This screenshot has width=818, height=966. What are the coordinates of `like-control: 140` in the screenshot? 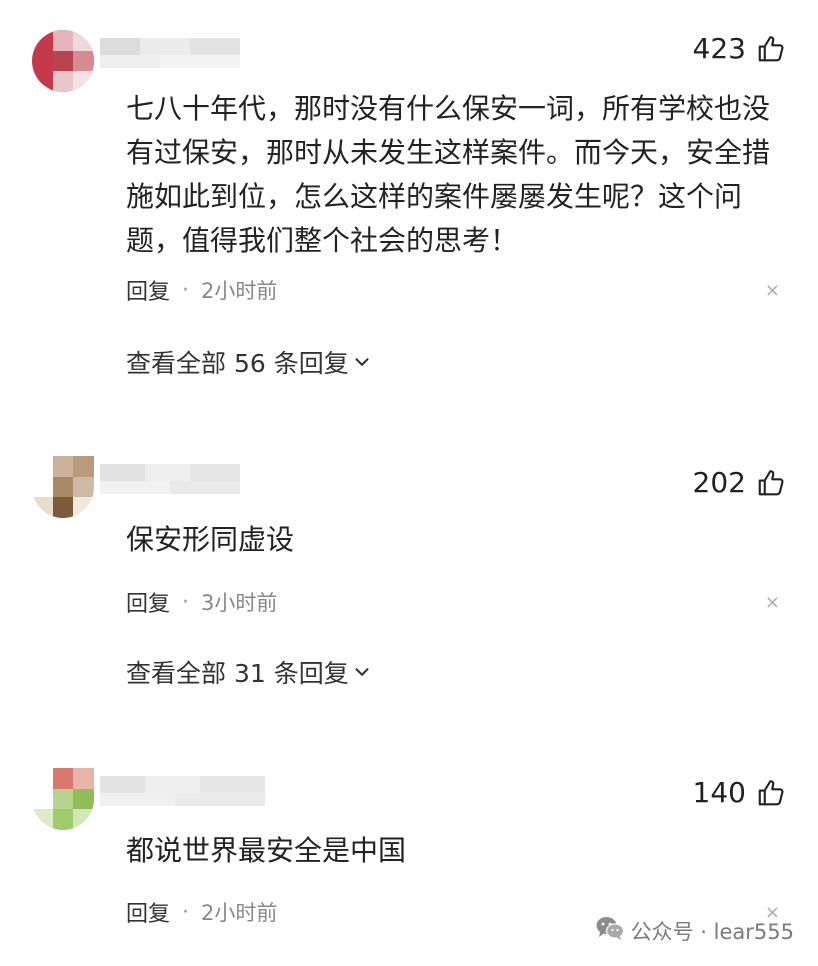 It's located at (739, 792).